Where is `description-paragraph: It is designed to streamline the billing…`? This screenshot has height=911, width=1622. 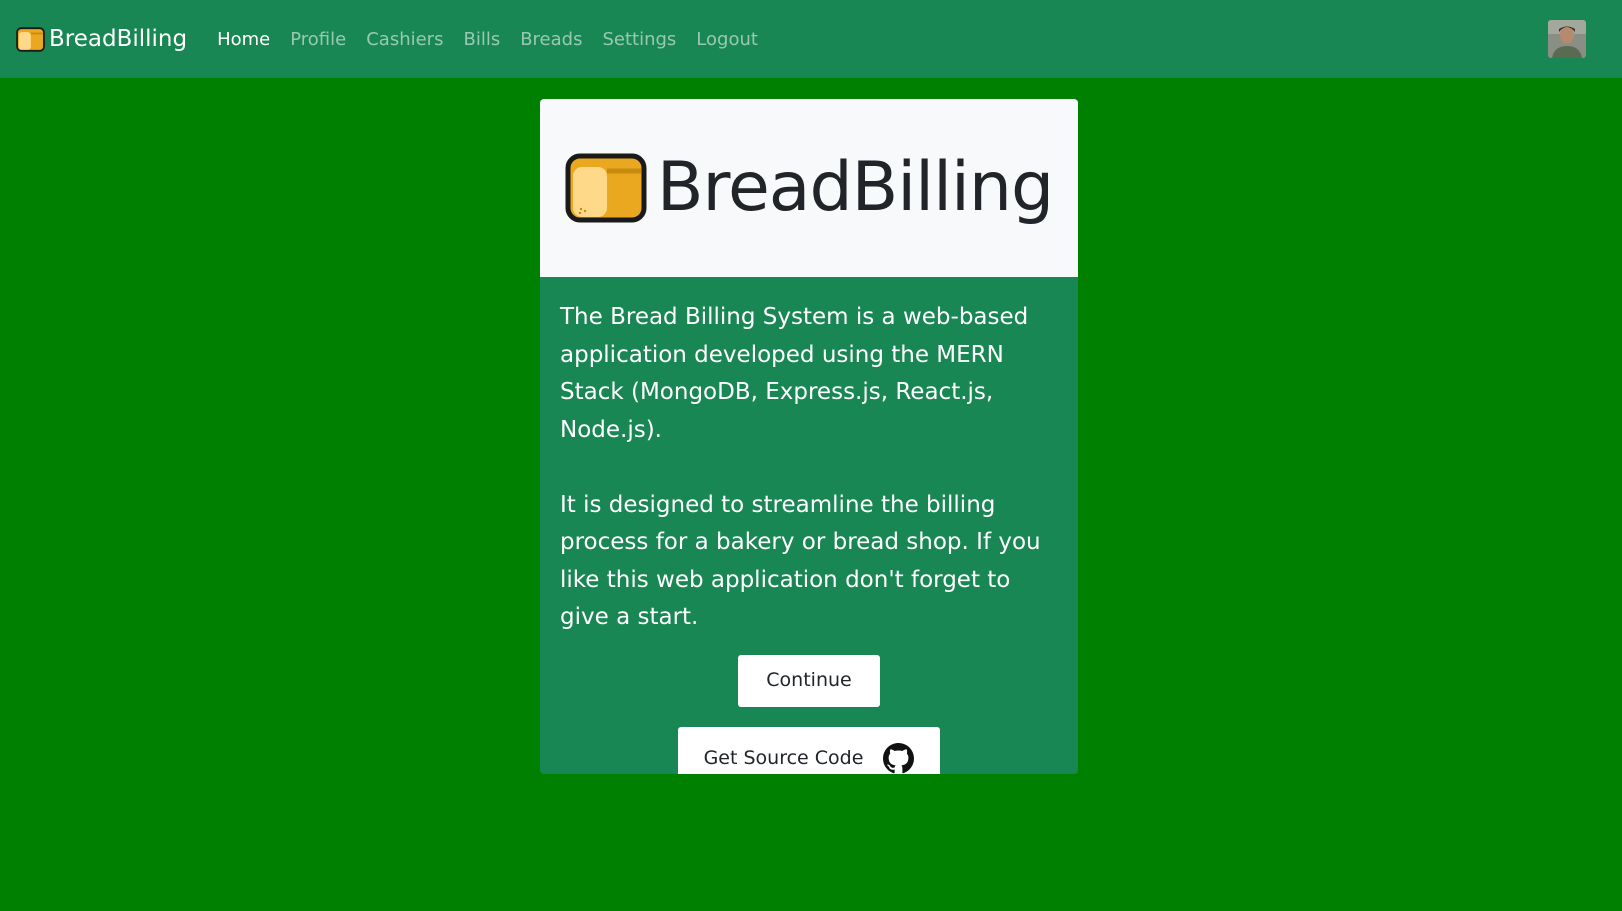 description-paragraph: It is designed to streamline the billing… is located at coordinates (800, 561).